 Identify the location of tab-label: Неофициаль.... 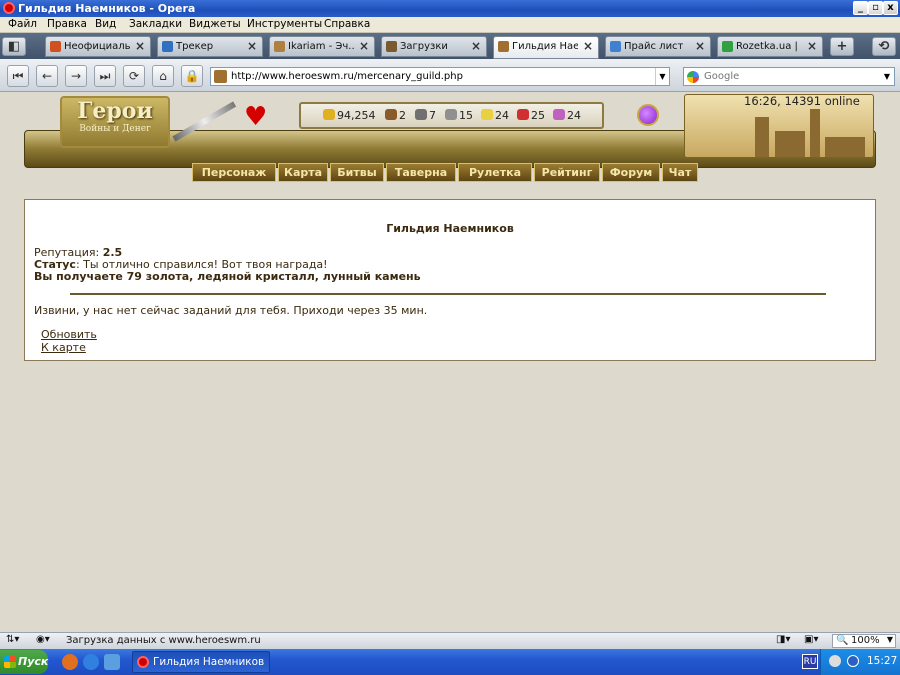
(97, 46).